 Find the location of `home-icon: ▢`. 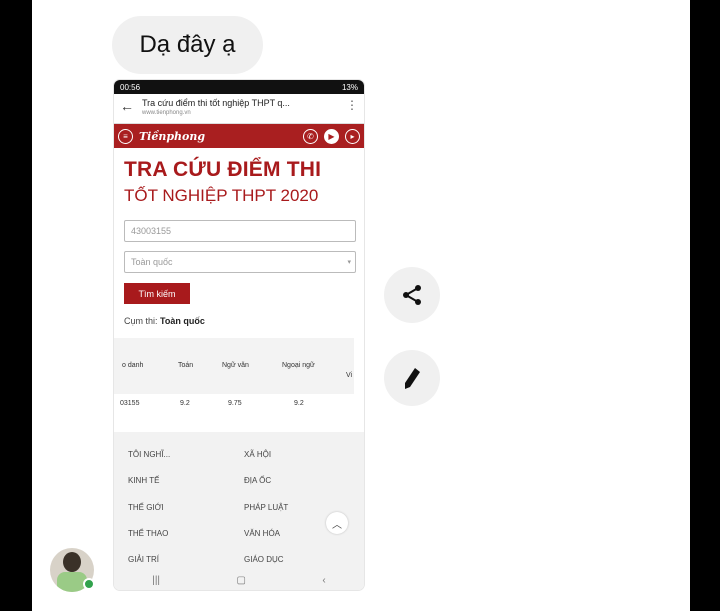

home-icon: ▢ is located at coordinates (241, 580).